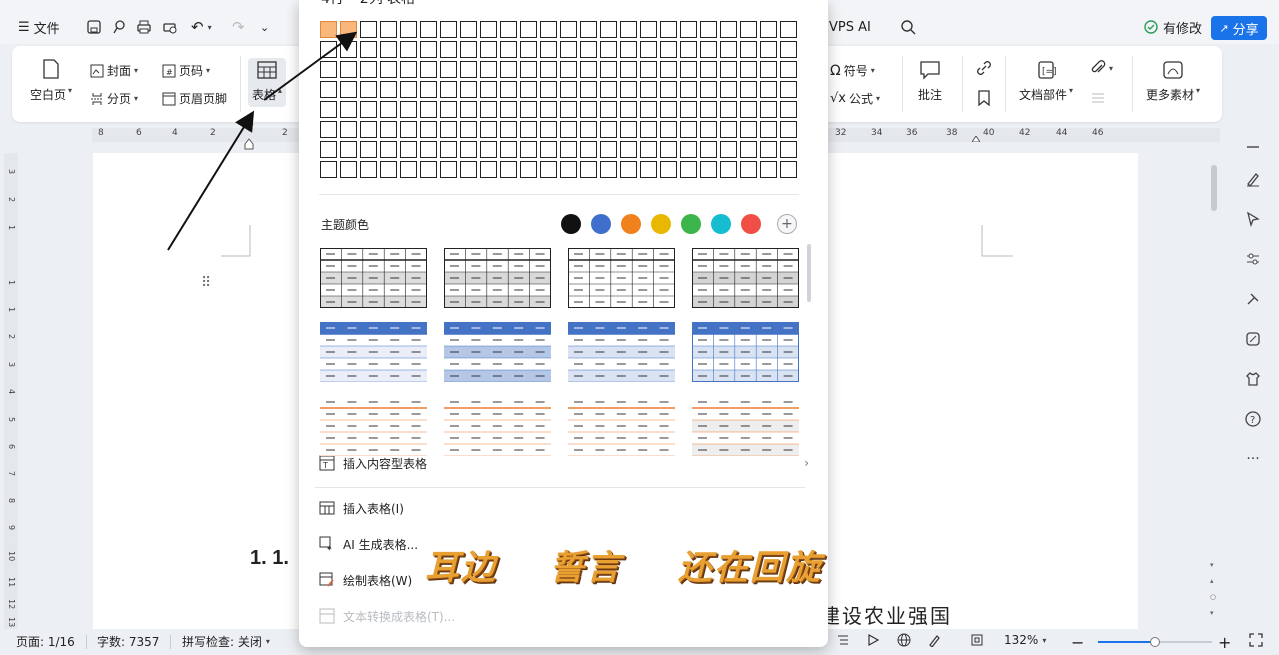 The width and height of the screenshot is (1279, 655). Describe the element at coordinates (194, 98) in the screenshot. I see `header-footer-button: 页眉页脚` at that location.